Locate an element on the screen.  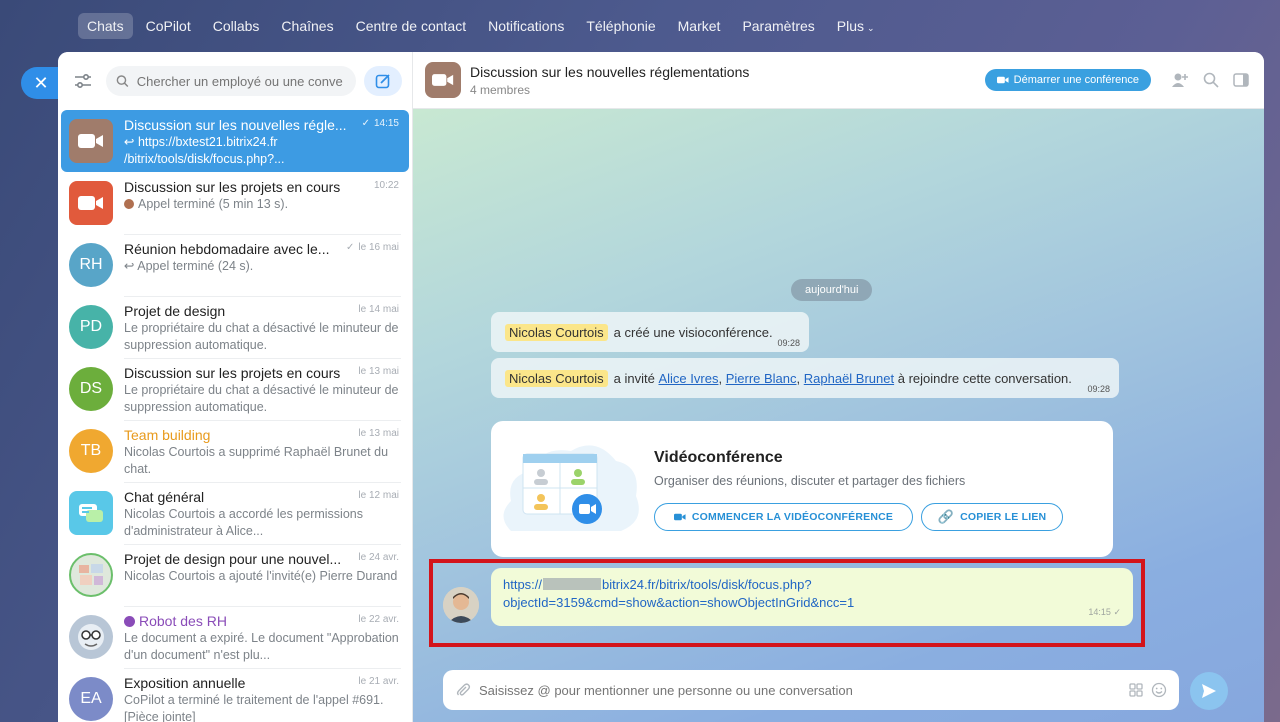
search-icon is located at coordinates (1211, 80).